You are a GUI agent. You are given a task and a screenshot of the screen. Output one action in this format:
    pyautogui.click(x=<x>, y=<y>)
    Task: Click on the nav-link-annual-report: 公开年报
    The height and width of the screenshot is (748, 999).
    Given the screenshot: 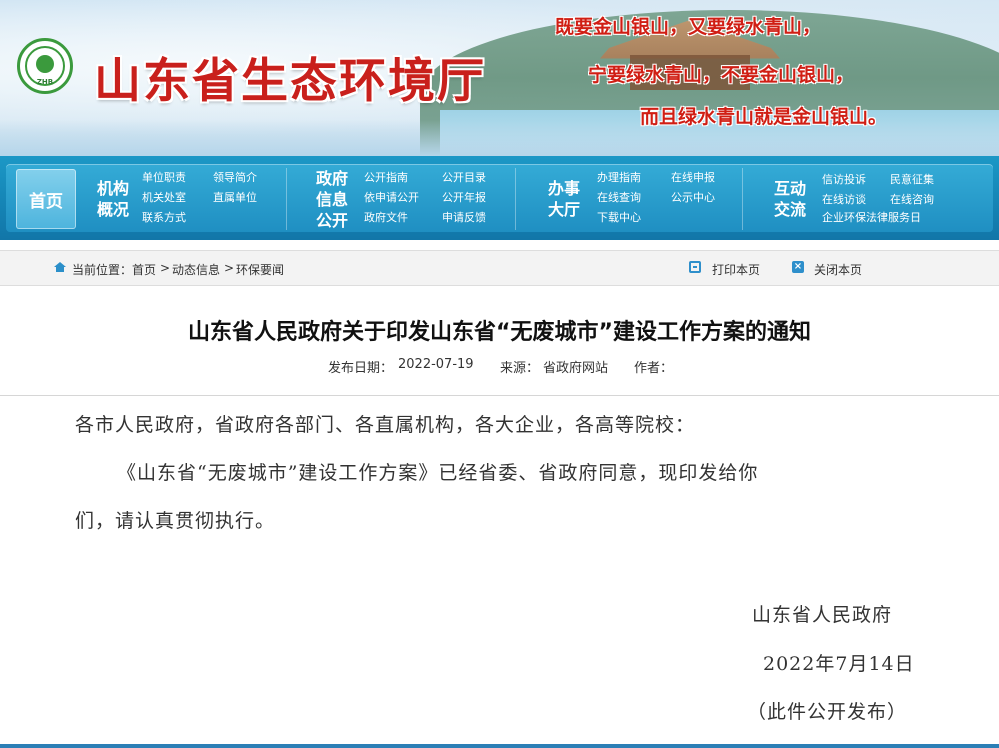 What is the action you would take?
    pyautogui.click(x=464, y=198)
    